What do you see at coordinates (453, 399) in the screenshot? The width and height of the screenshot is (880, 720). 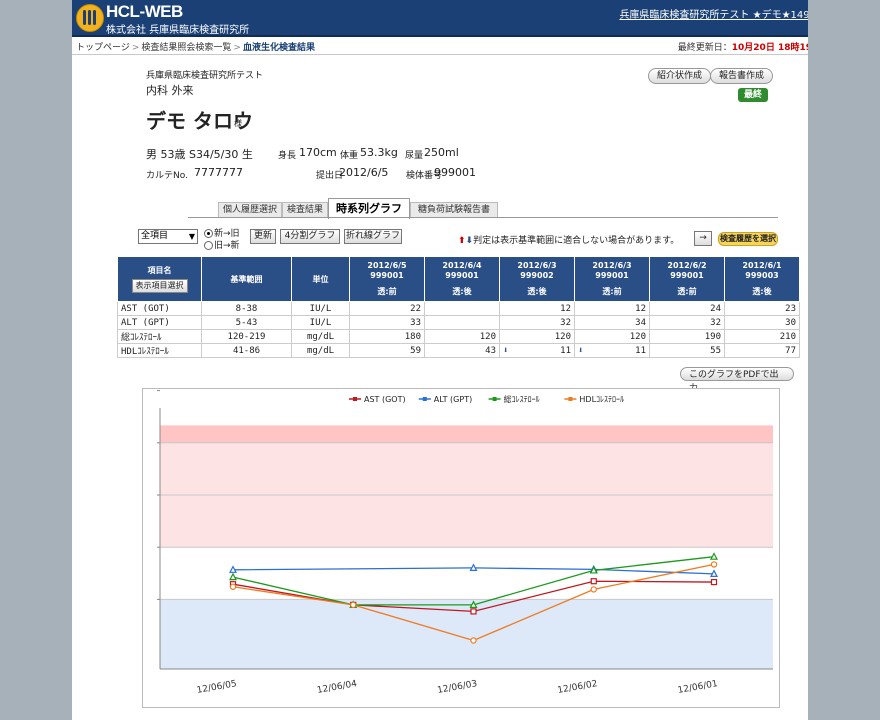 I see `legend-label: ALT (GPT)` at bounding box center [453, 399].